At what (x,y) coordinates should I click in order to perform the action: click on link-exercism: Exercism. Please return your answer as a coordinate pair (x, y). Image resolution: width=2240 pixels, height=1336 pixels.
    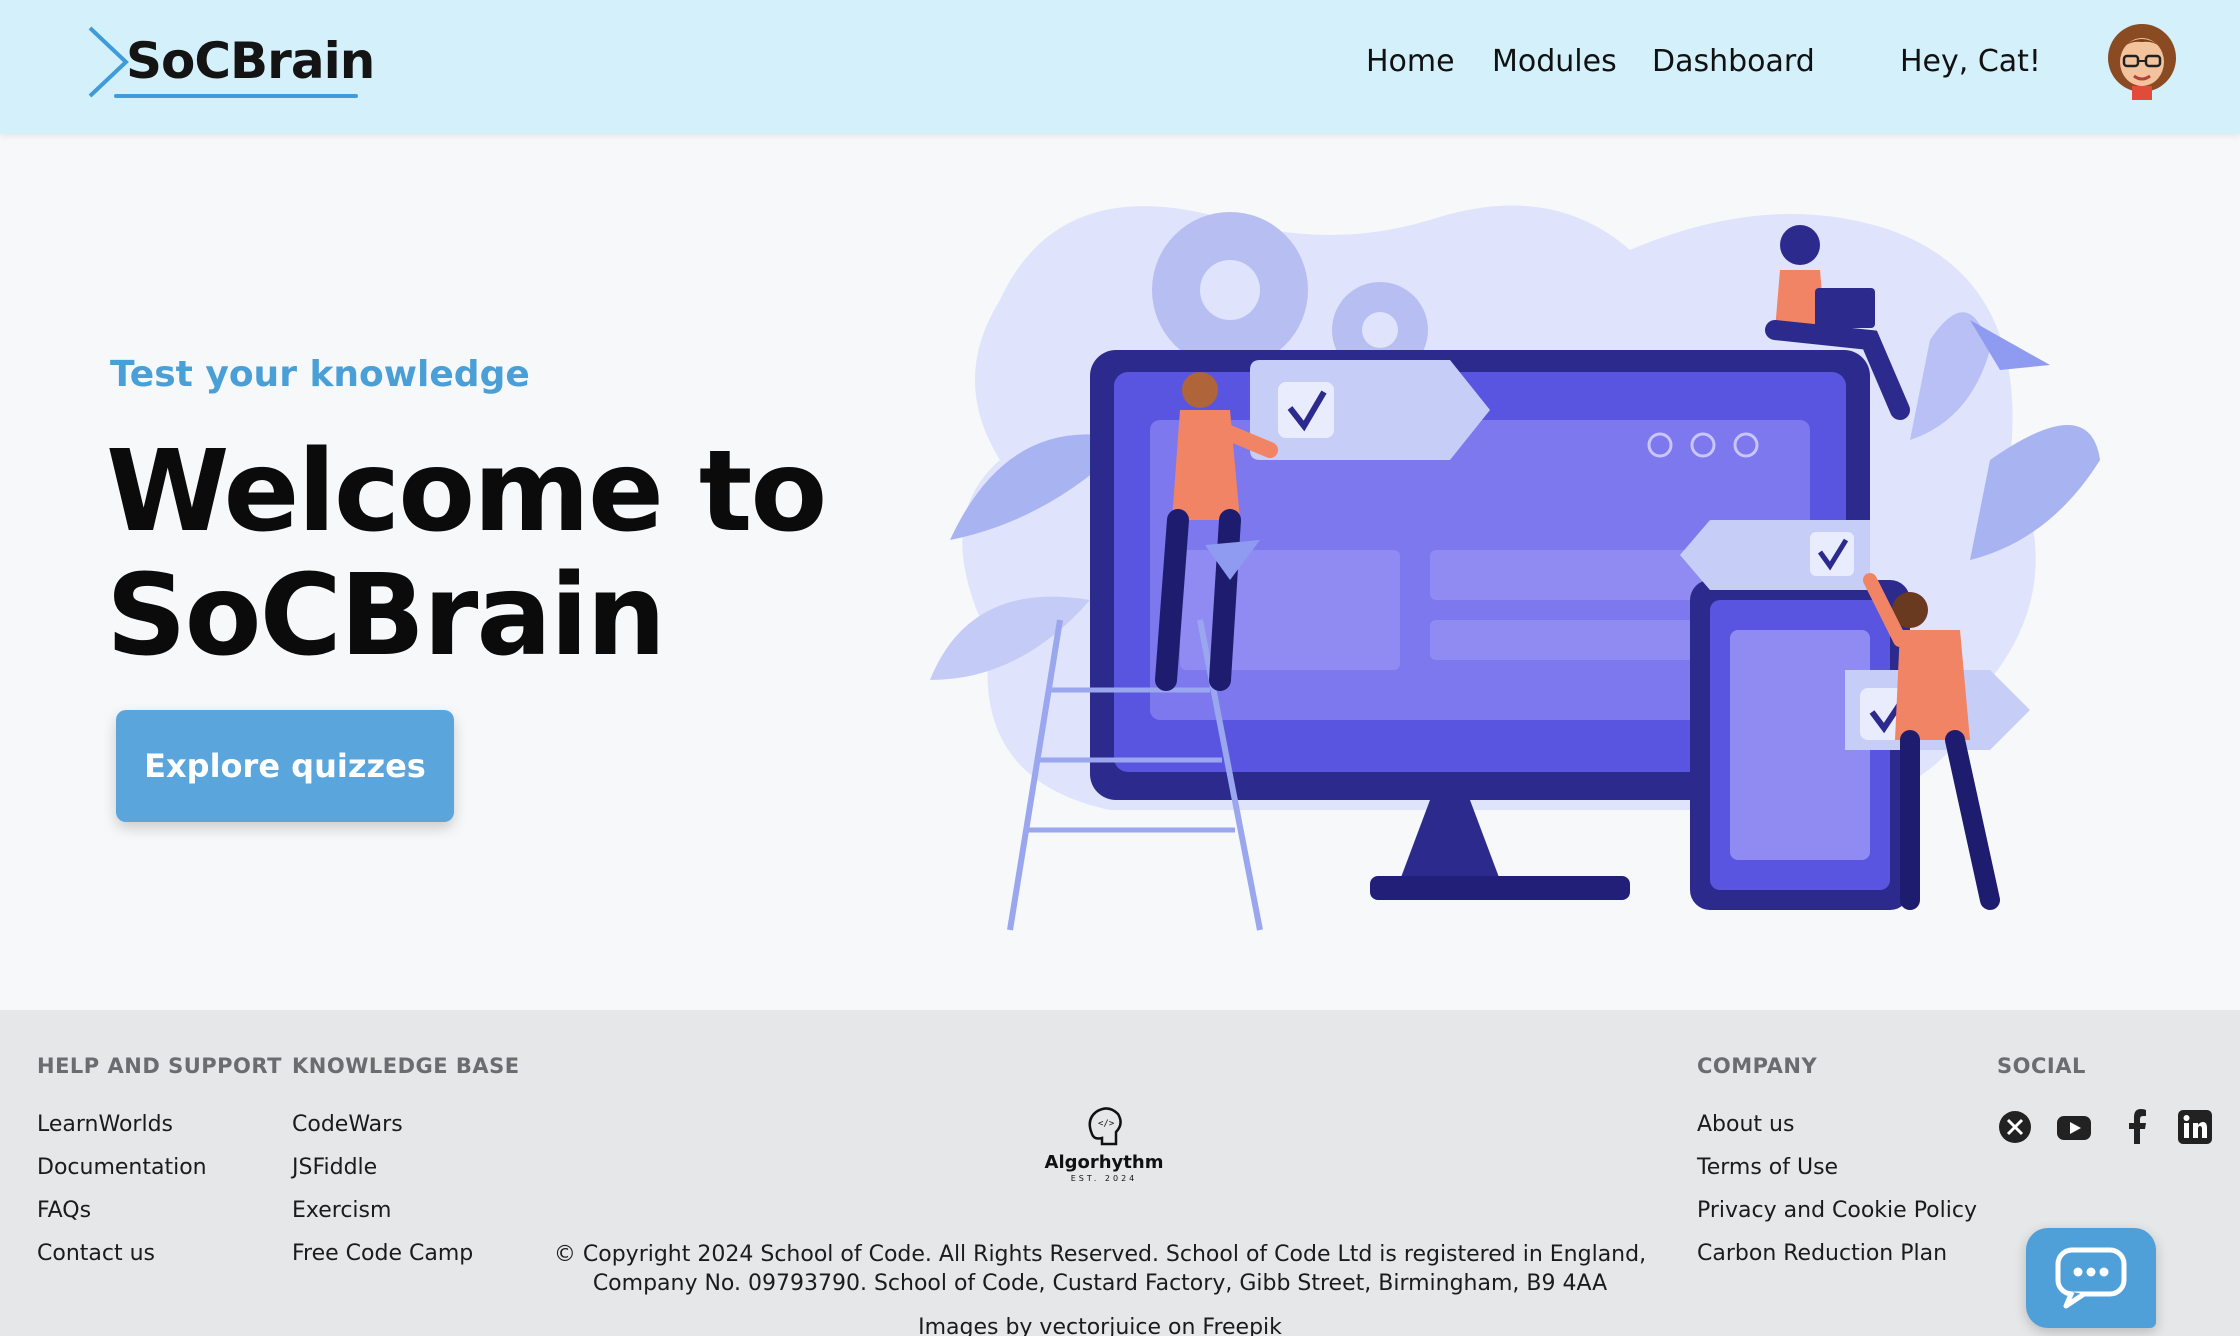
    Looking at the image, I should click on (341, 1210).